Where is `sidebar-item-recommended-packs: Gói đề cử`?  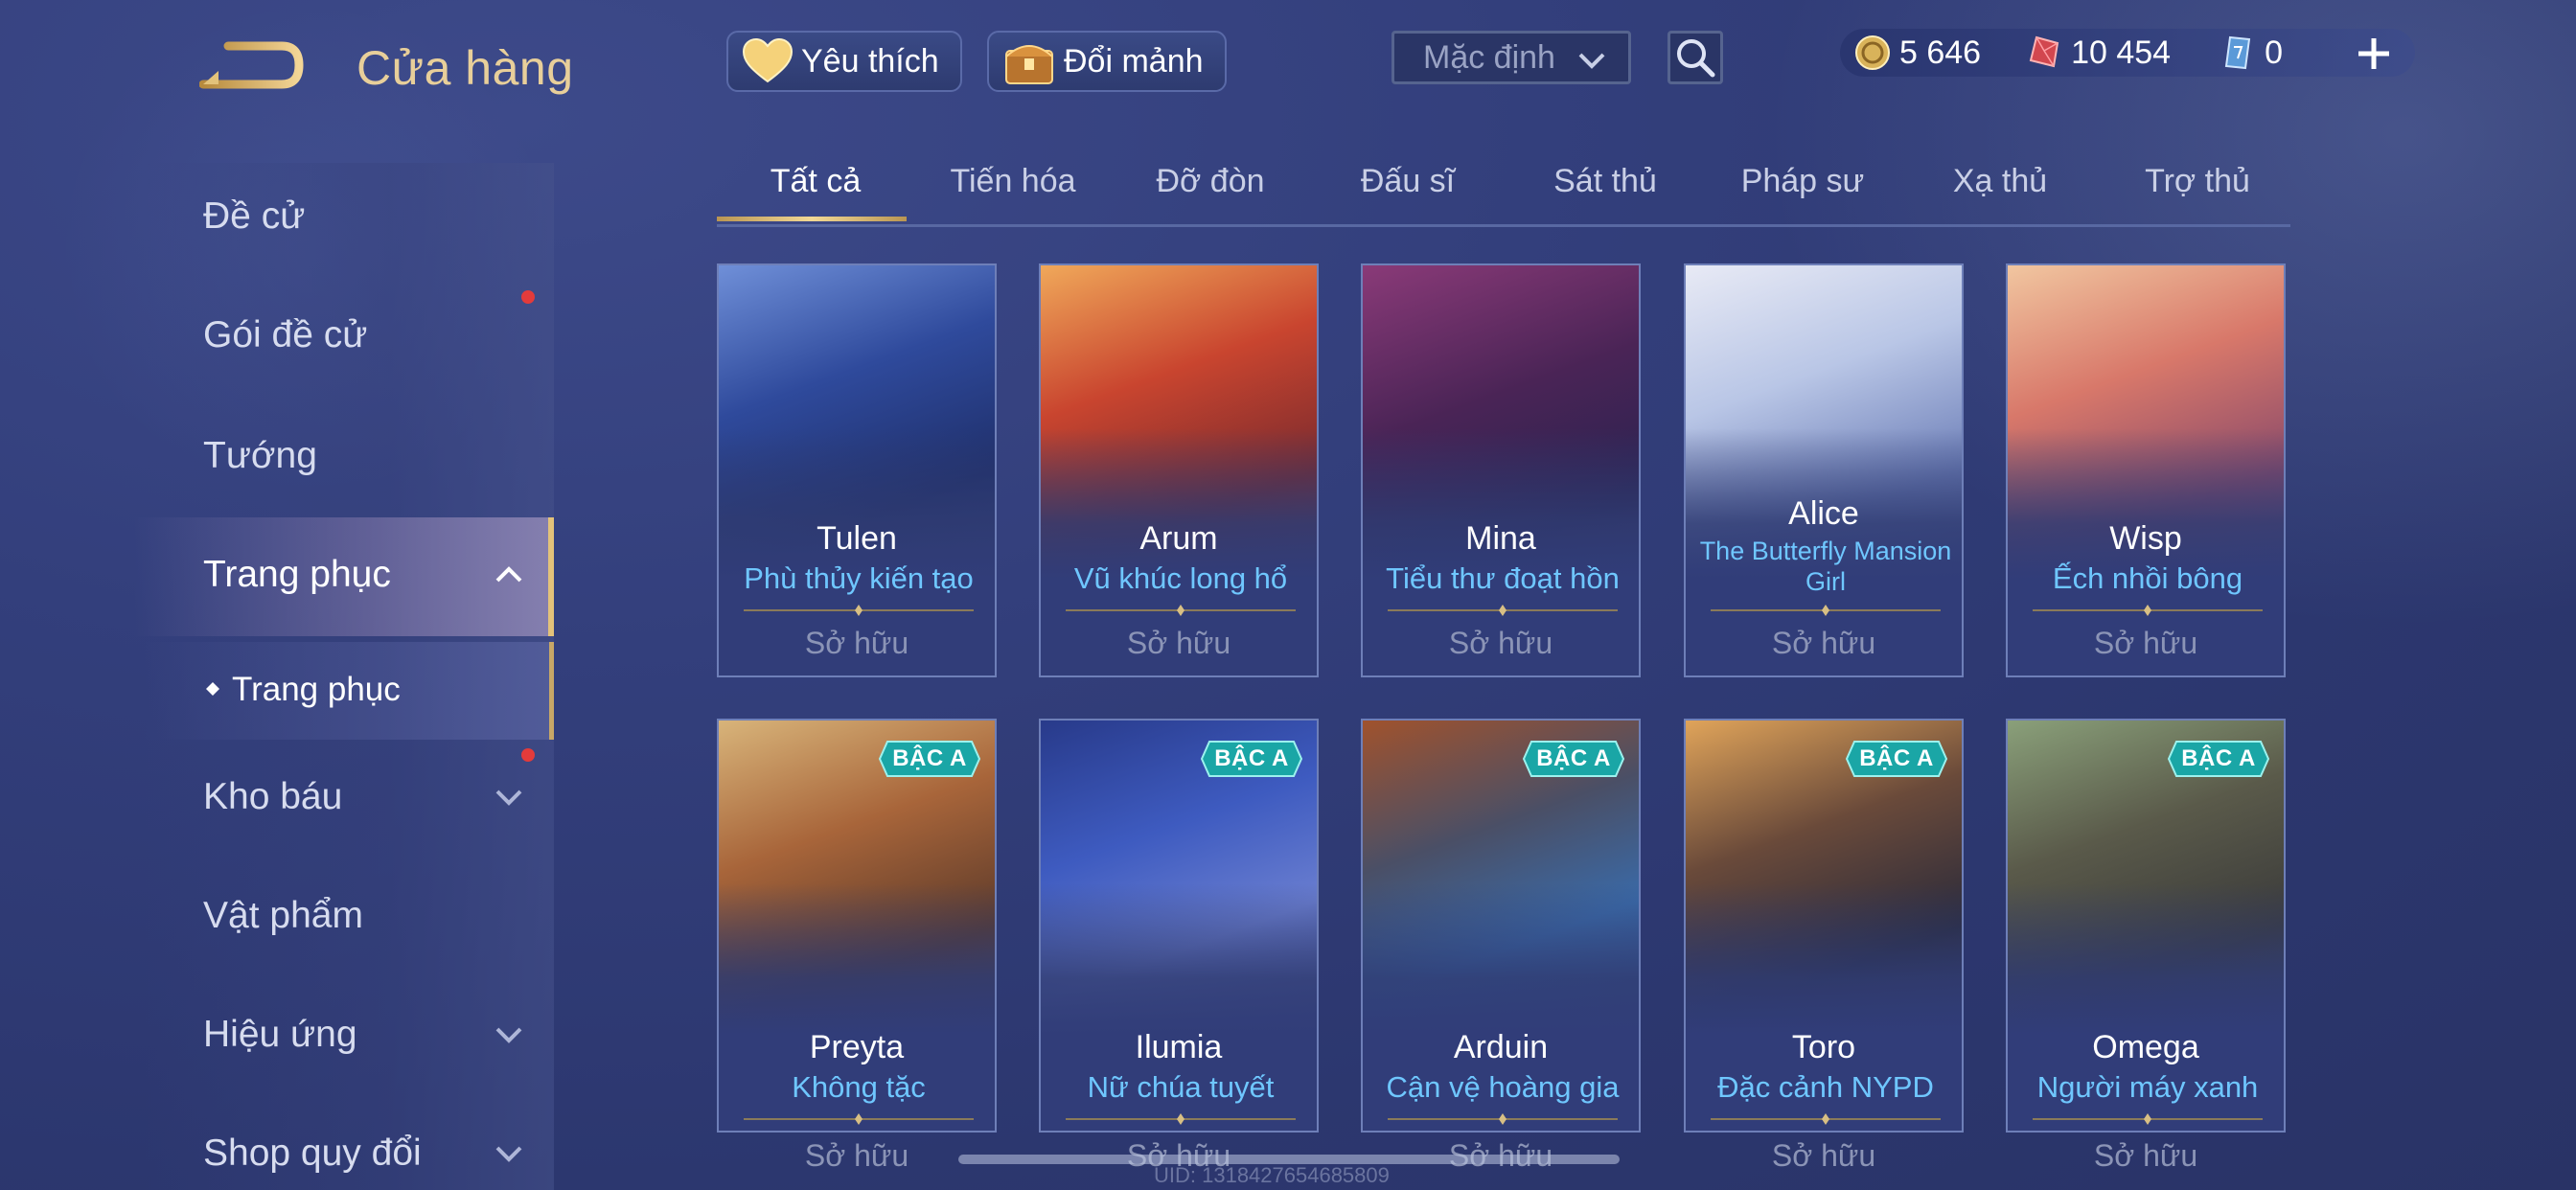 sidebar-item-recommended-packs: Gói đề cử is located at coordinates (285, 335).